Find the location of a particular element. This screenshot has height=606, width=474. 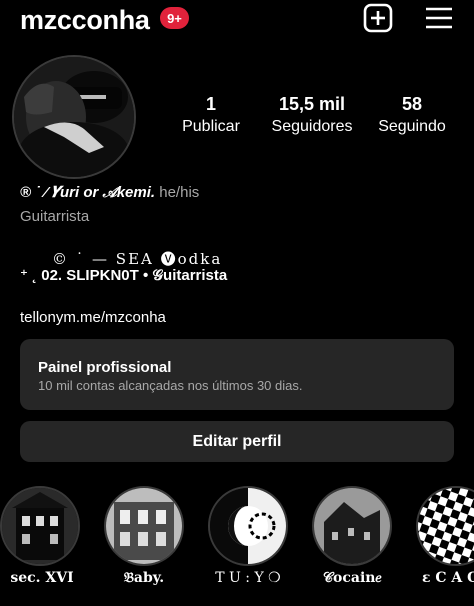

hamburger-menu-icon is located at coordinates (439, 18).